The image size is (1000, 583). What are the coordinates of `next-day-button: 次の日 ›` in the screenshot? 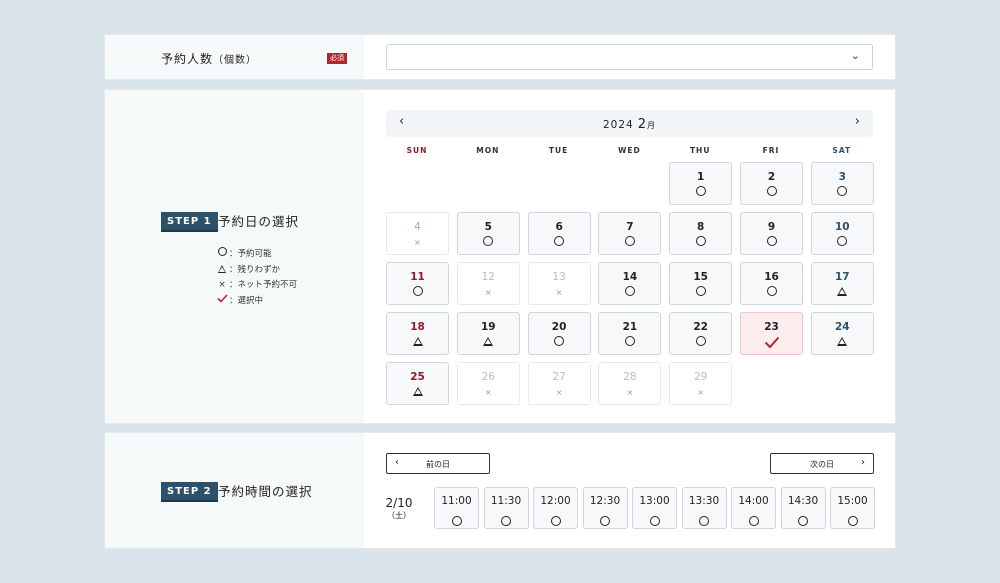 It's located at (822, 463).